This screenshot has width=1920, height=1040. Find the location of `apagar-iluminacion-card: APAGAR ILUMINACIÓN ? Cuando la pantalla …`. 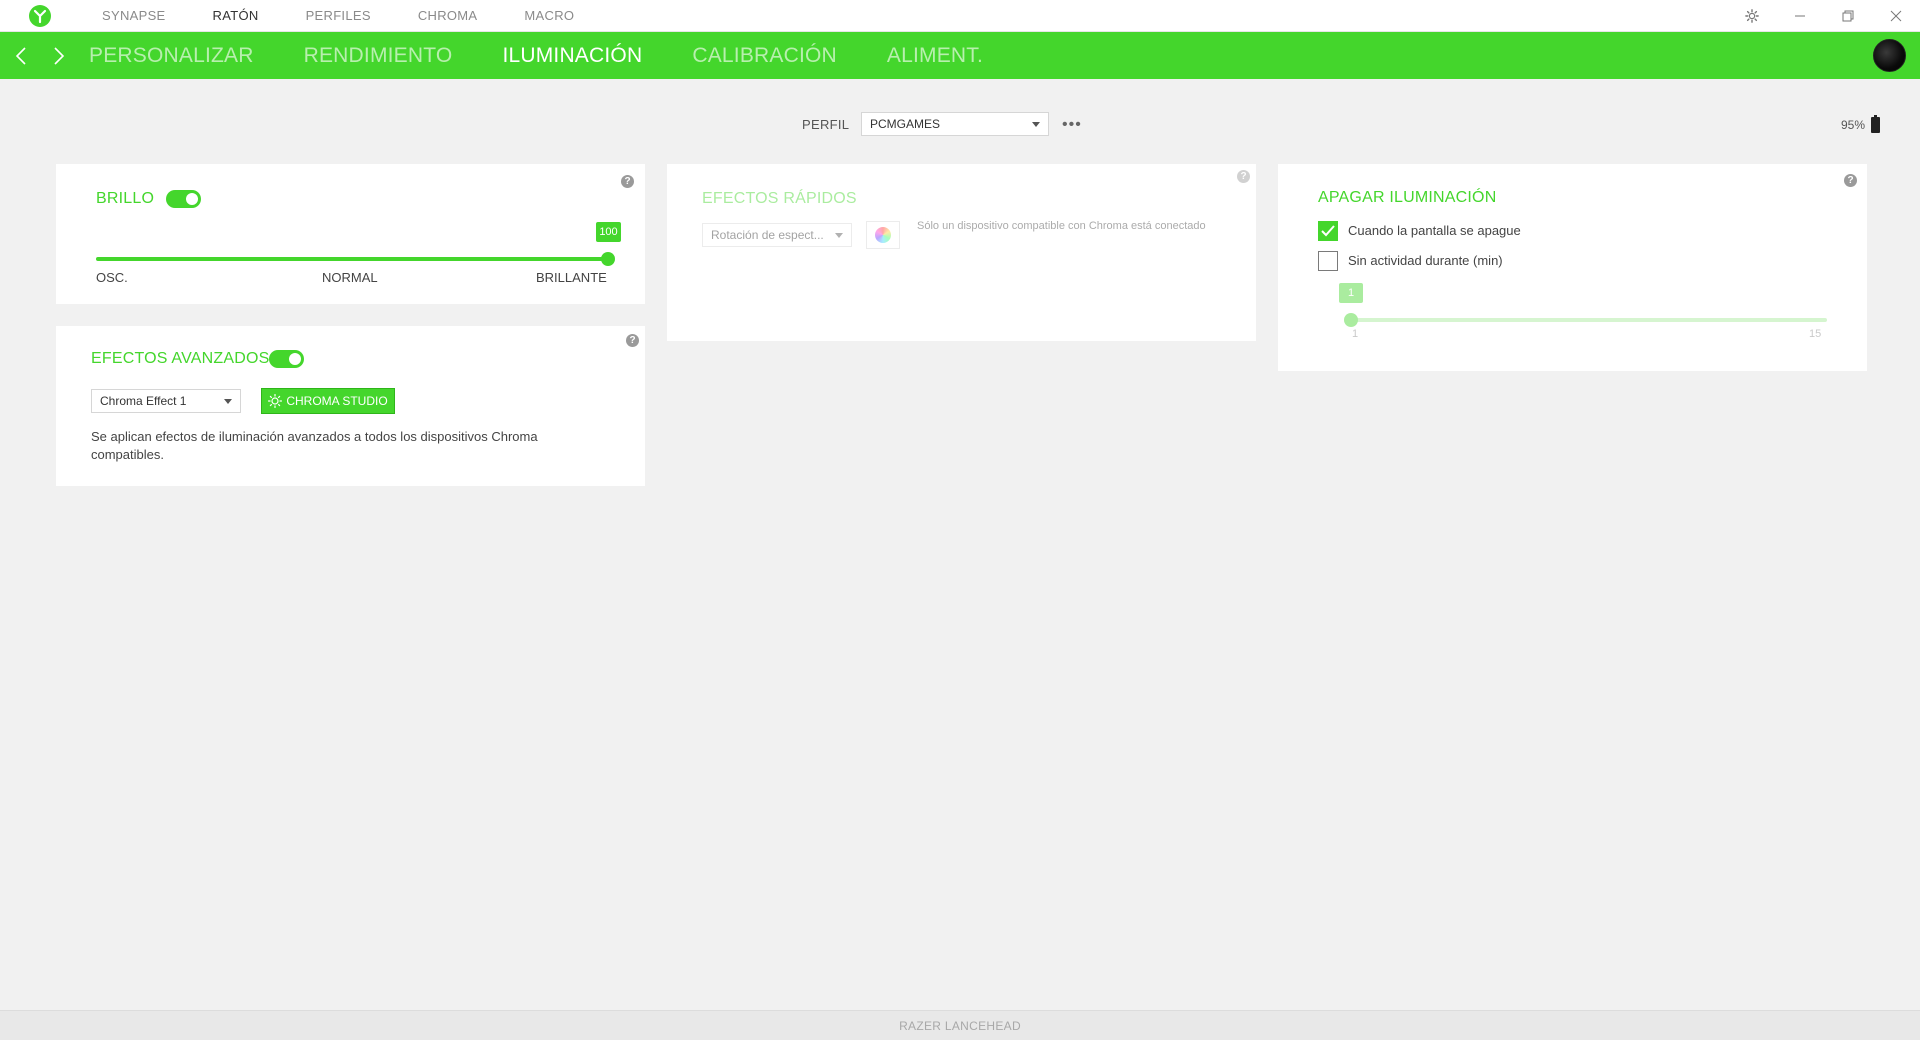

apagar-iluminacion-card: APAGAR ILUMINACIÓN ? Cuando la pantalla … is located at coordinates (1572, 267).